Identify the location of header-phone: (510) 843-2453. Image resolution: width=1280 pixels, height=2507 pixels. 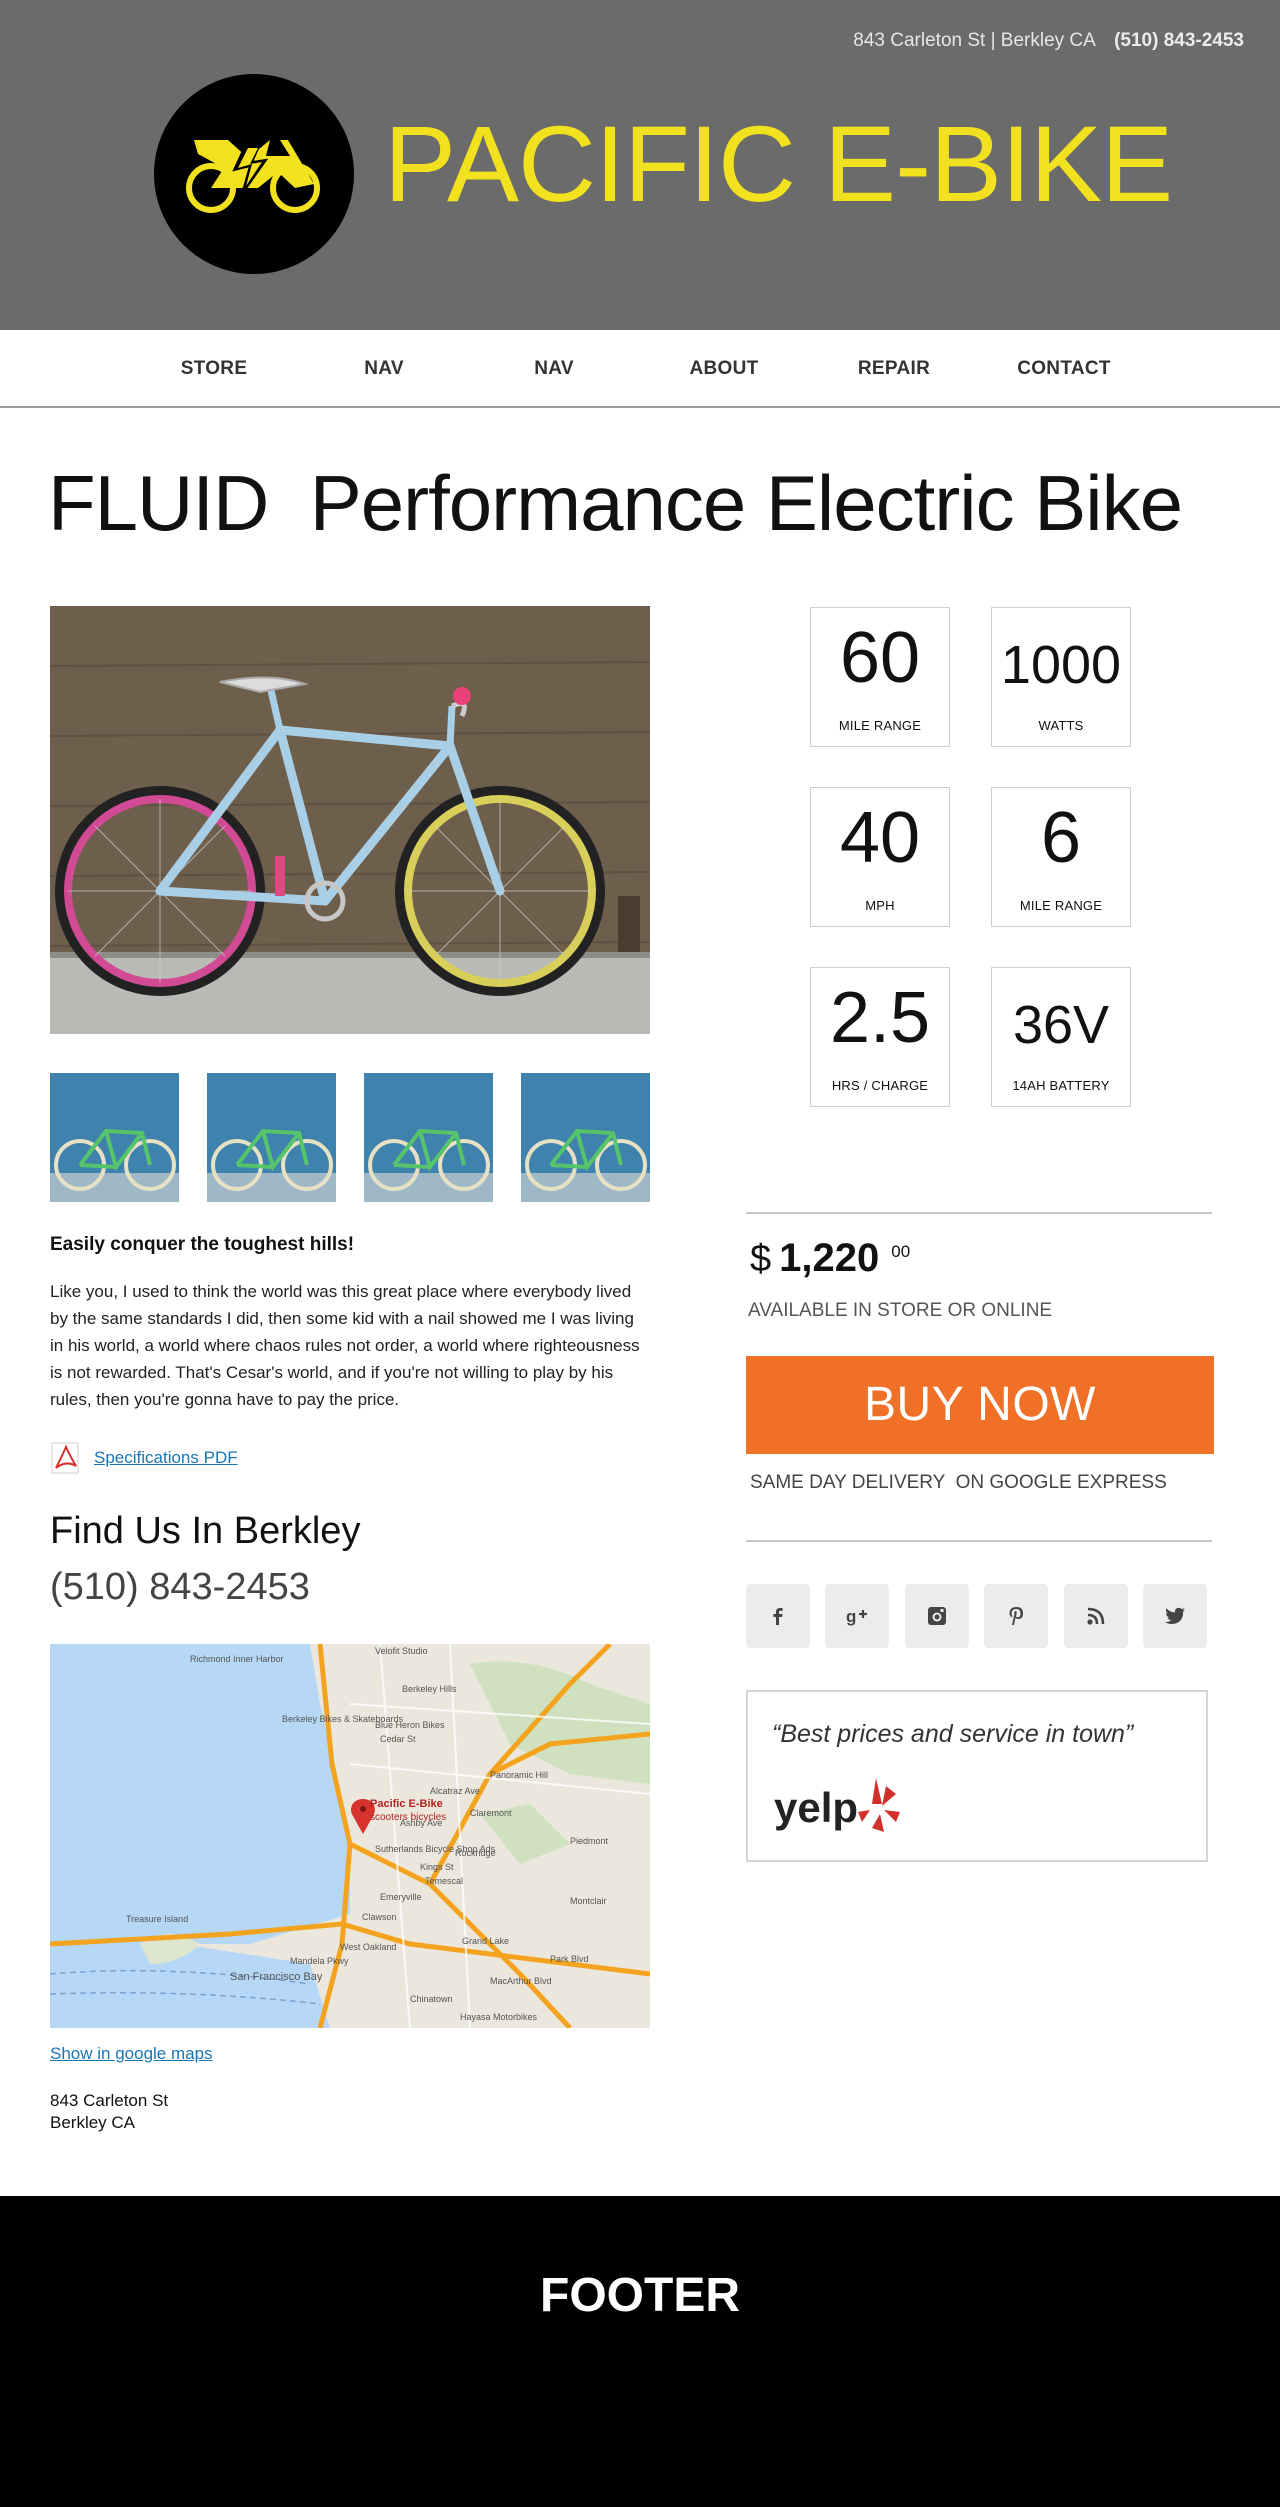
(1179, 40).